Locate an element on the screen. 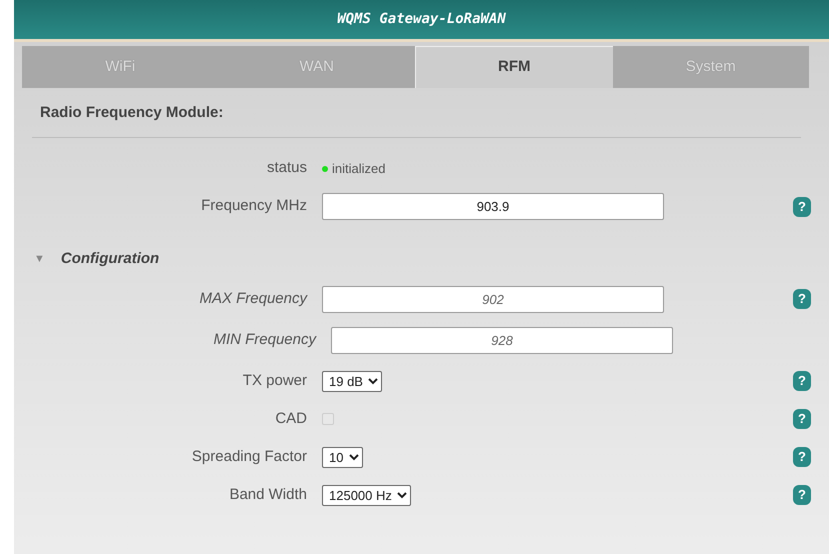 This screenshot has width=829, height=554. field-label: CAD is located at coordinates (291, 418).